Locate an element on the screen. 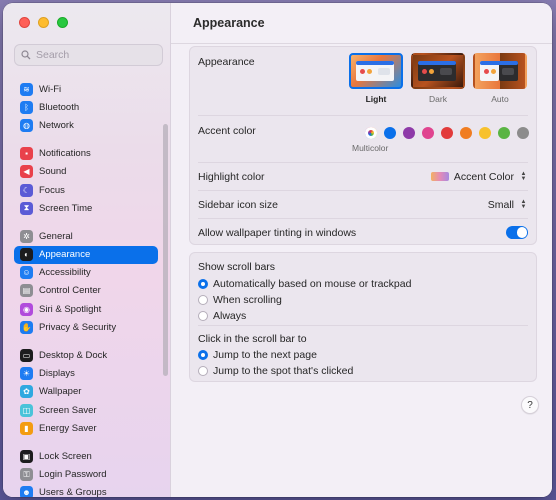 This screenshot has width=556, height=500. sidebar-item-siri-spotlight: ◉ Siri & Spotlight is located at coordinates (86, 309).